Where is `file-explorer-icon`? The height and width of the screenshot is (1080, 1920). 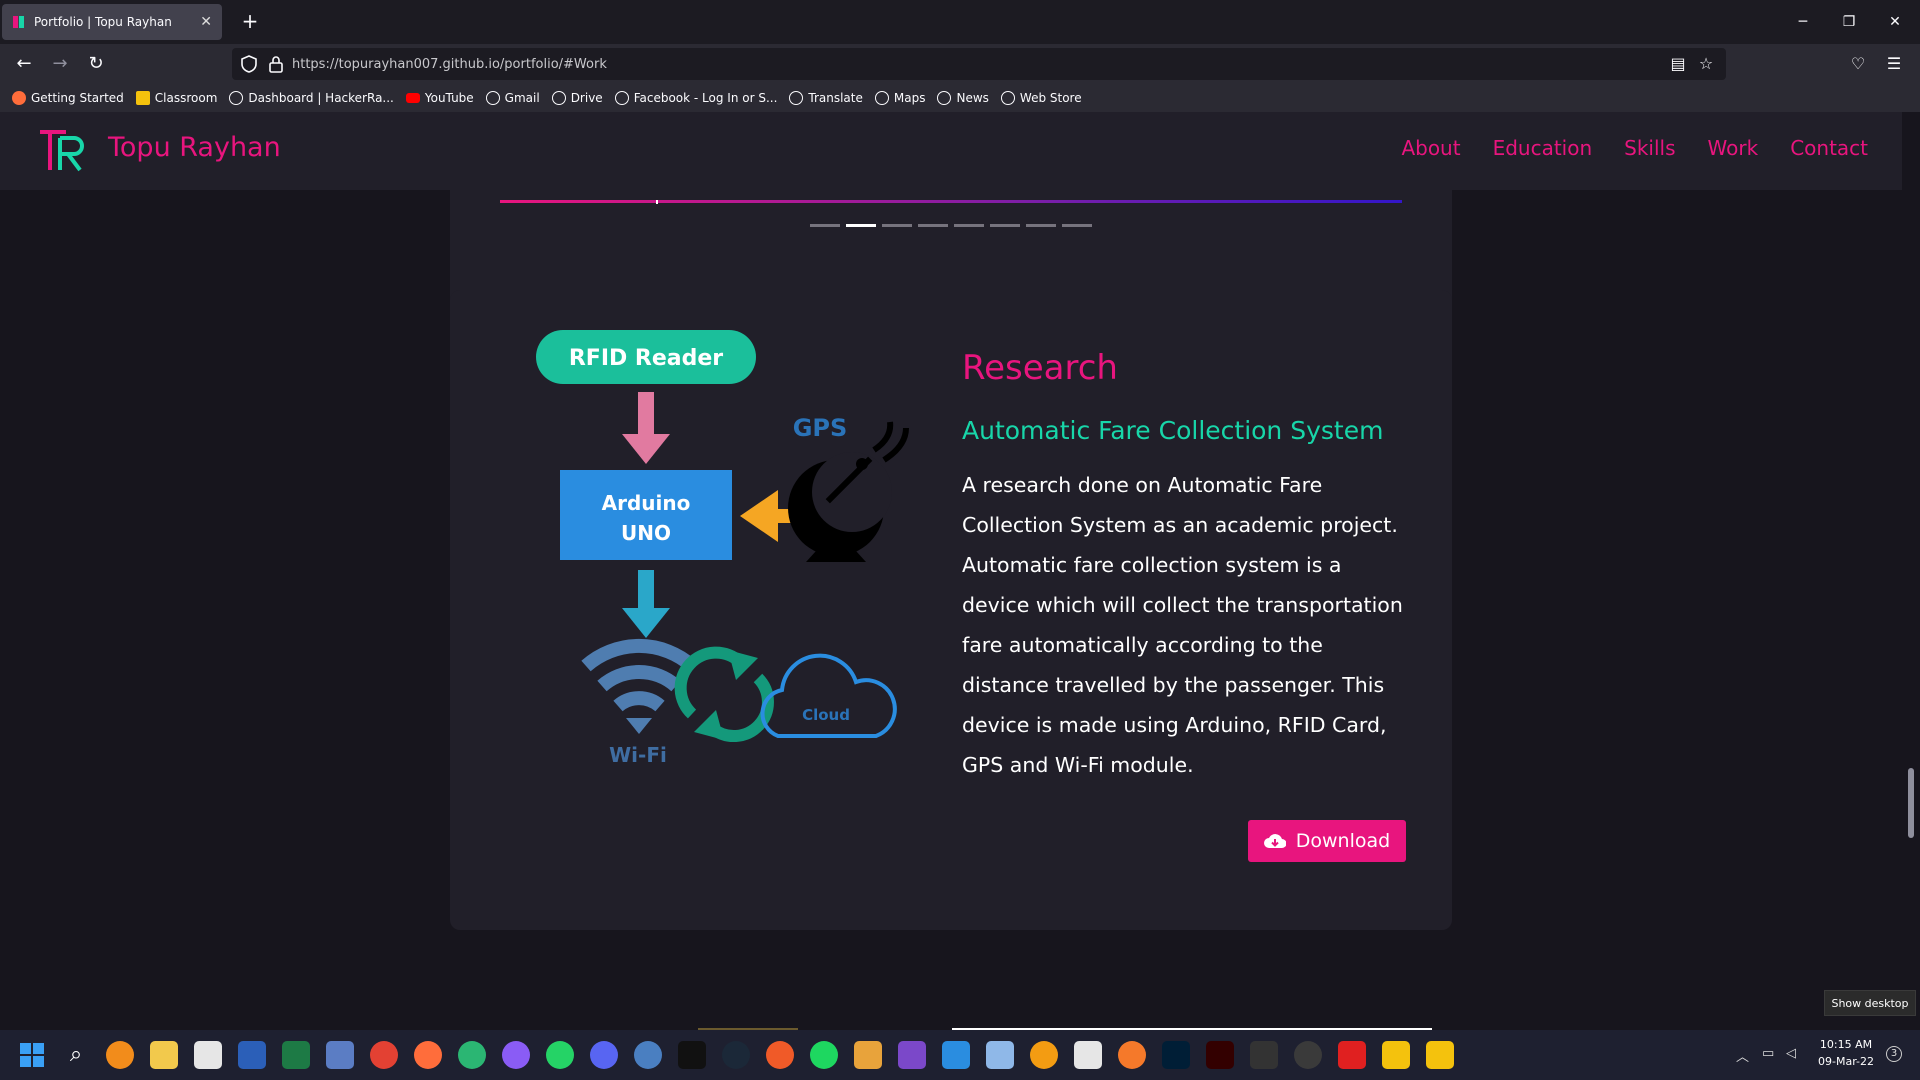 file-explorer-icon is located at coordinates (164, 1055).